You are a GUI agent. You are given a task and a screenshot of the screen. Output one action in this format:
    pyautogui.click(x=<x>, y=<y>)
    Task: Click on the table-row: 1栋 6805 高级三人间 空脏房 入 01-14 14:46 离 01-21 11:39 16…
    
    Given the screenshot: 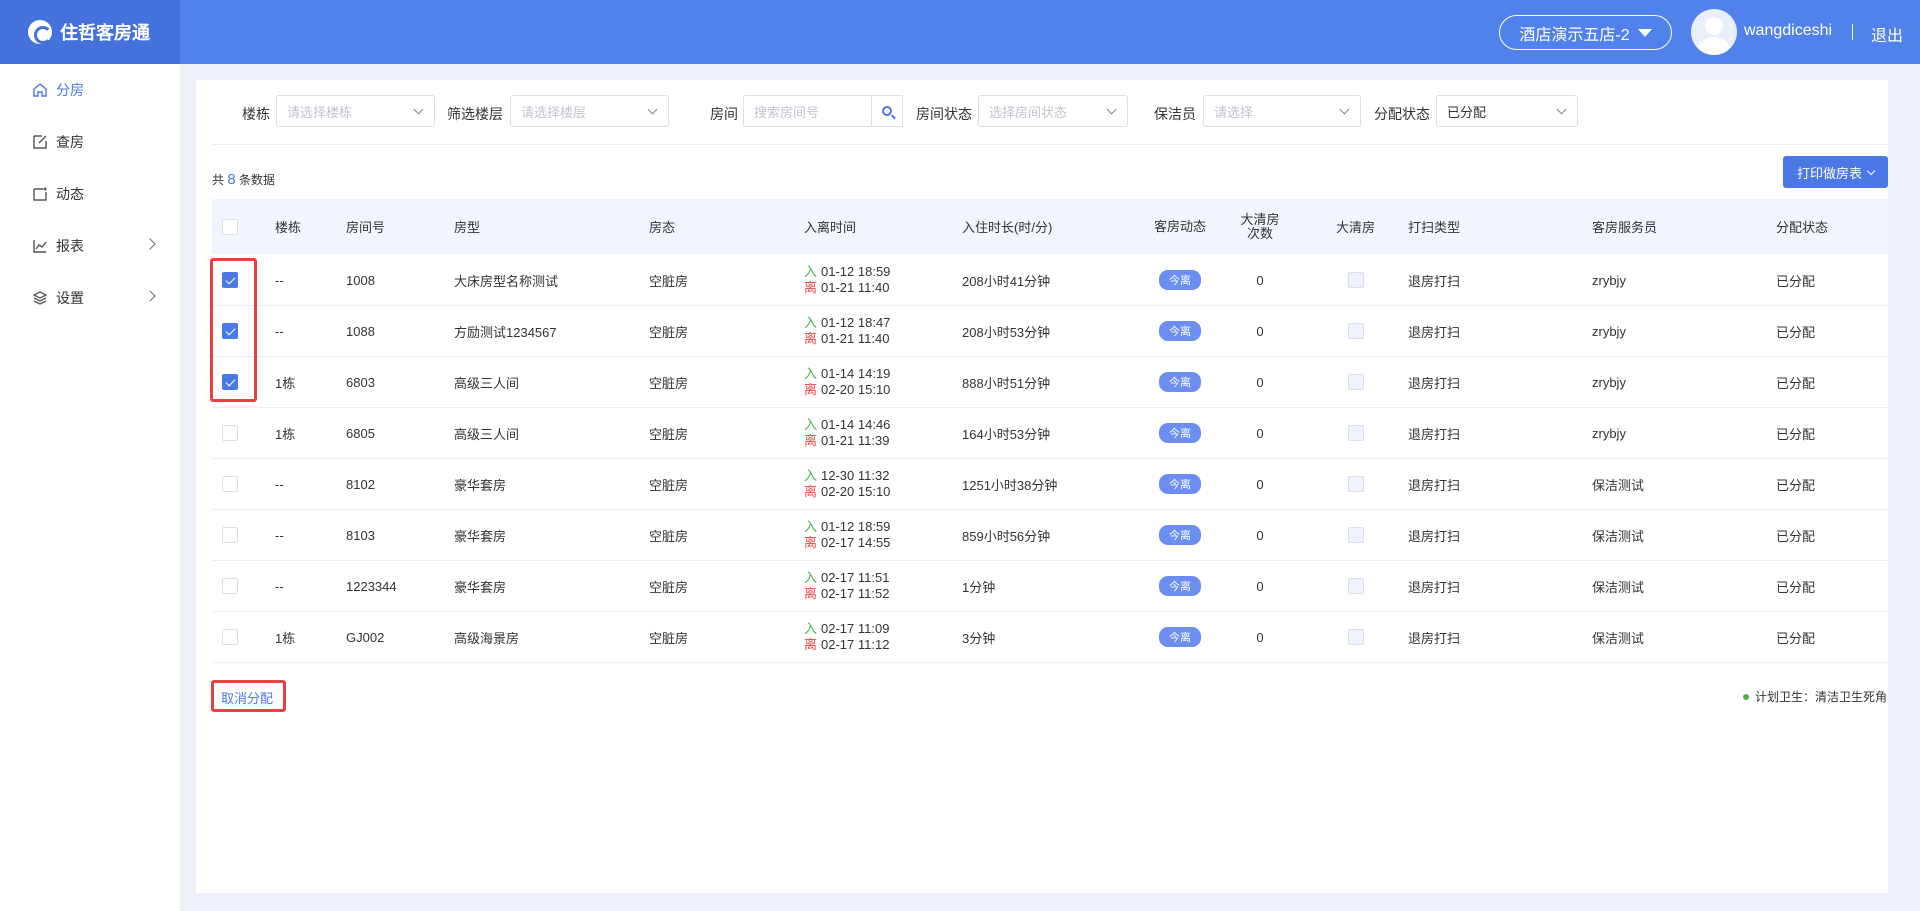 What is the action you would take?
    pyautogui.click(x=1050, y=433)
    